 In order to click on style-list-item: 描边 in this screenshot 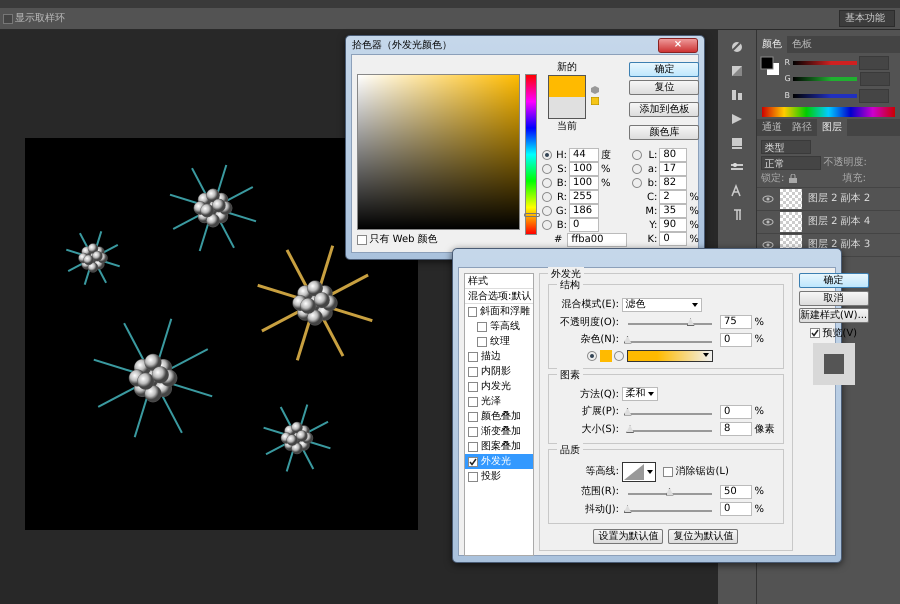, I will do `click(499, 356)`.